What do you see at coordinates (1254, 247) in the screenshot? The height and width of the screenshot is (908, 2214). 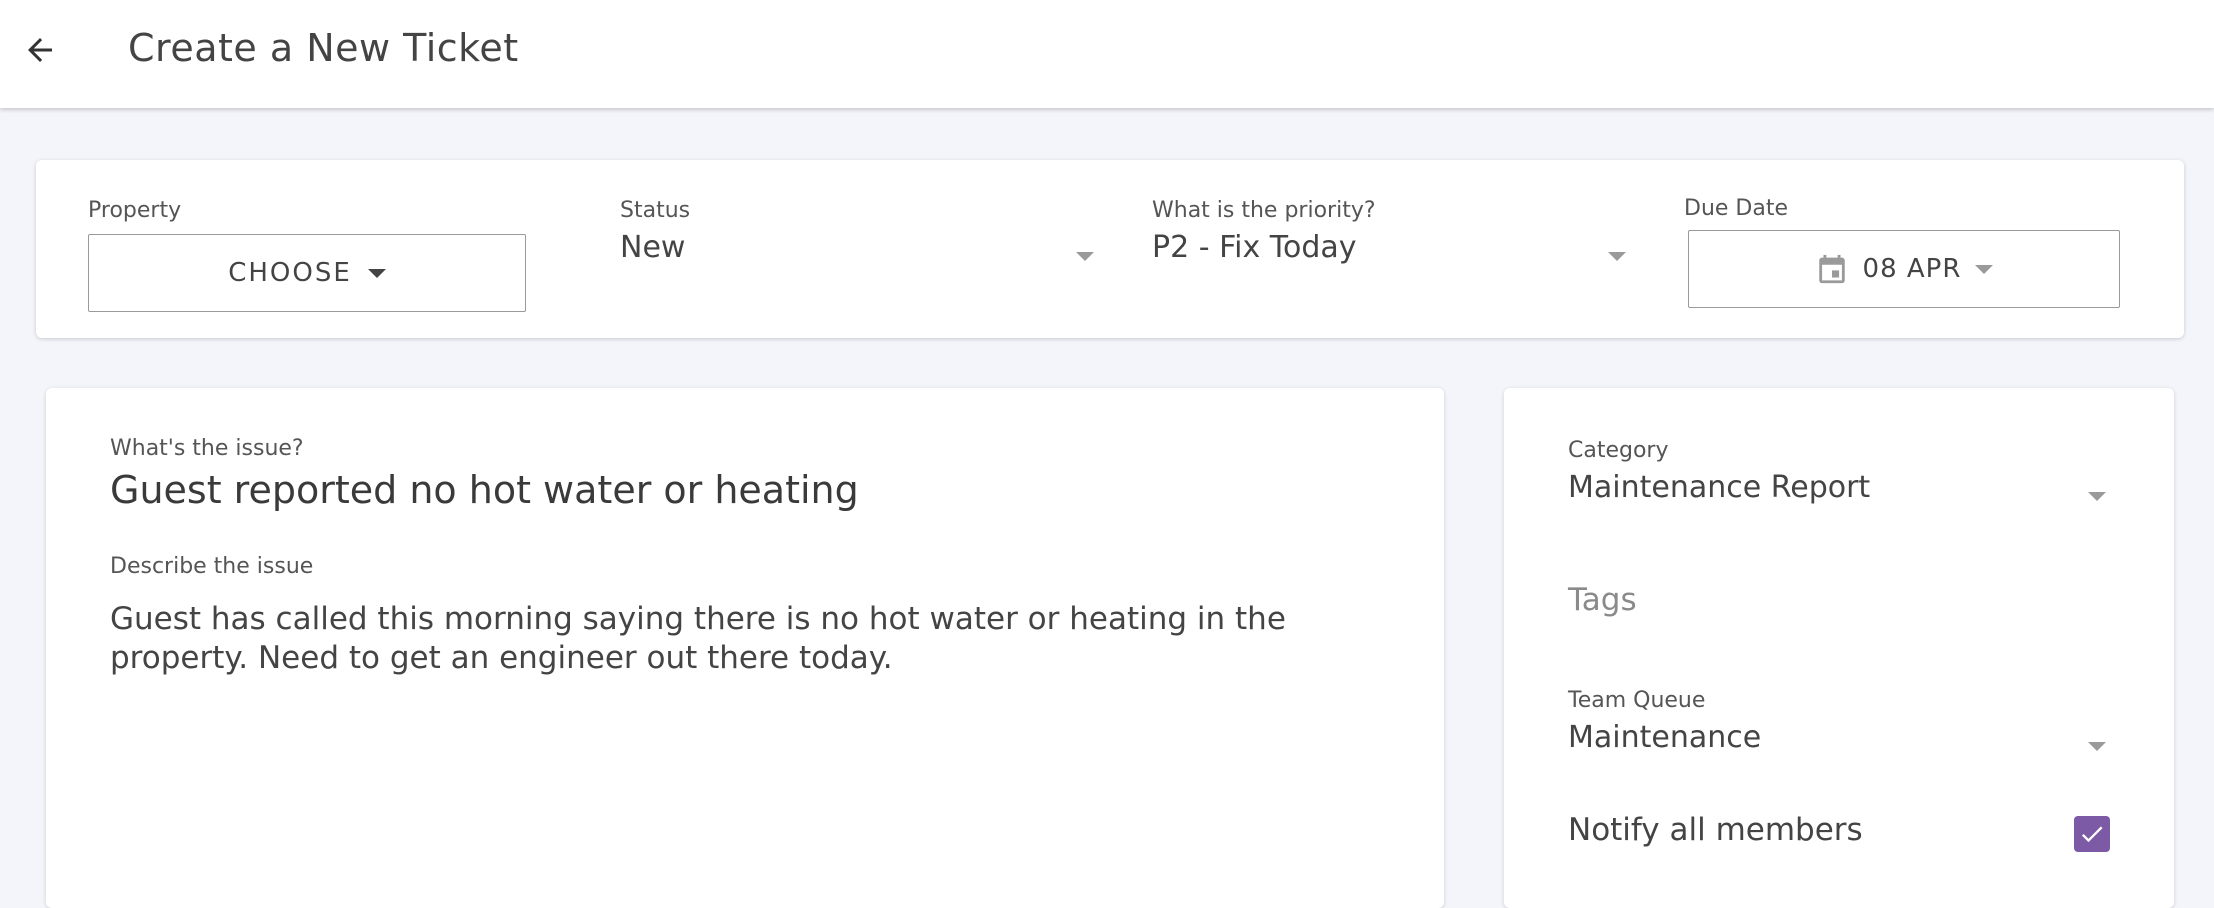 I see `priority-value: P2 - Fix Today` at bounding box center [1254, 247].